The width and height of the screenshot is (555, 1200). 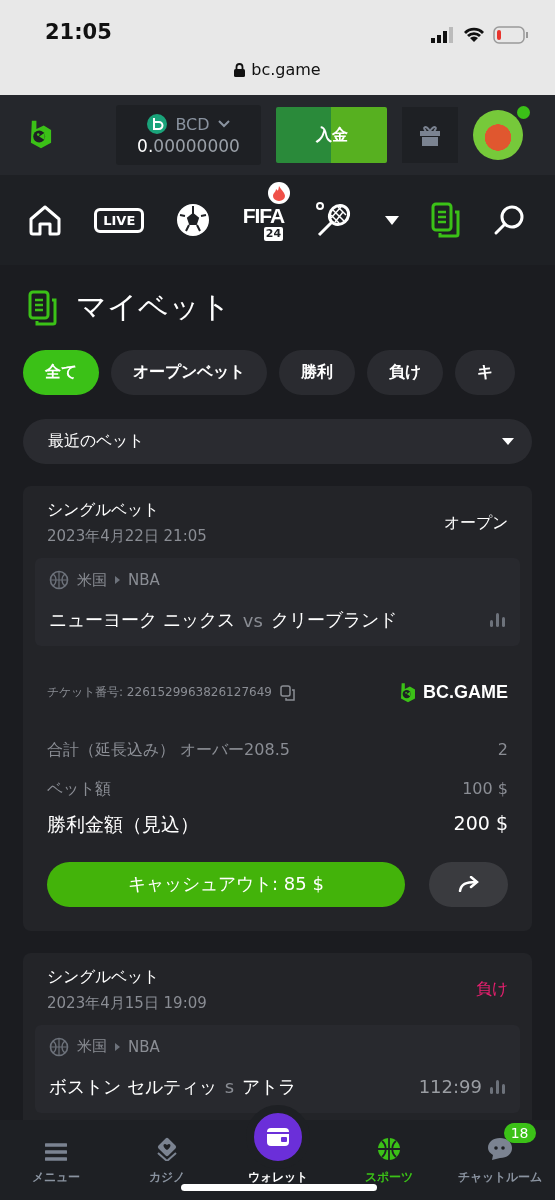 What do you see at coordinates (188, 146) in the screenshot?
I see `balance-amount: 0.00000000` at bounding box center [188, 146].